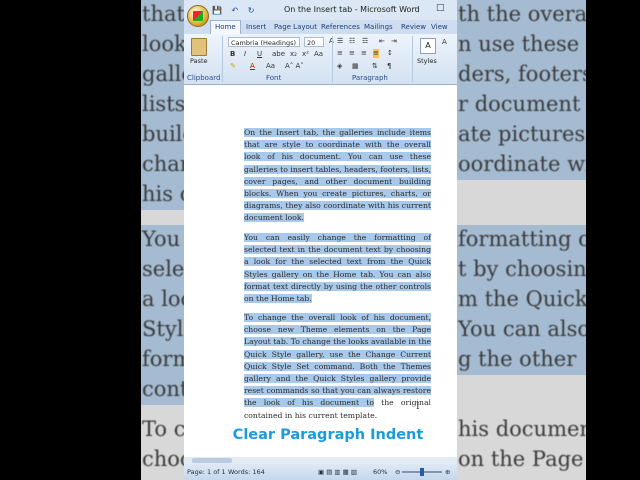  What do you see at coordinates (256, 27) in the screenshot?
I see `tab-insert: Insert` at bounding box center [256, 27].